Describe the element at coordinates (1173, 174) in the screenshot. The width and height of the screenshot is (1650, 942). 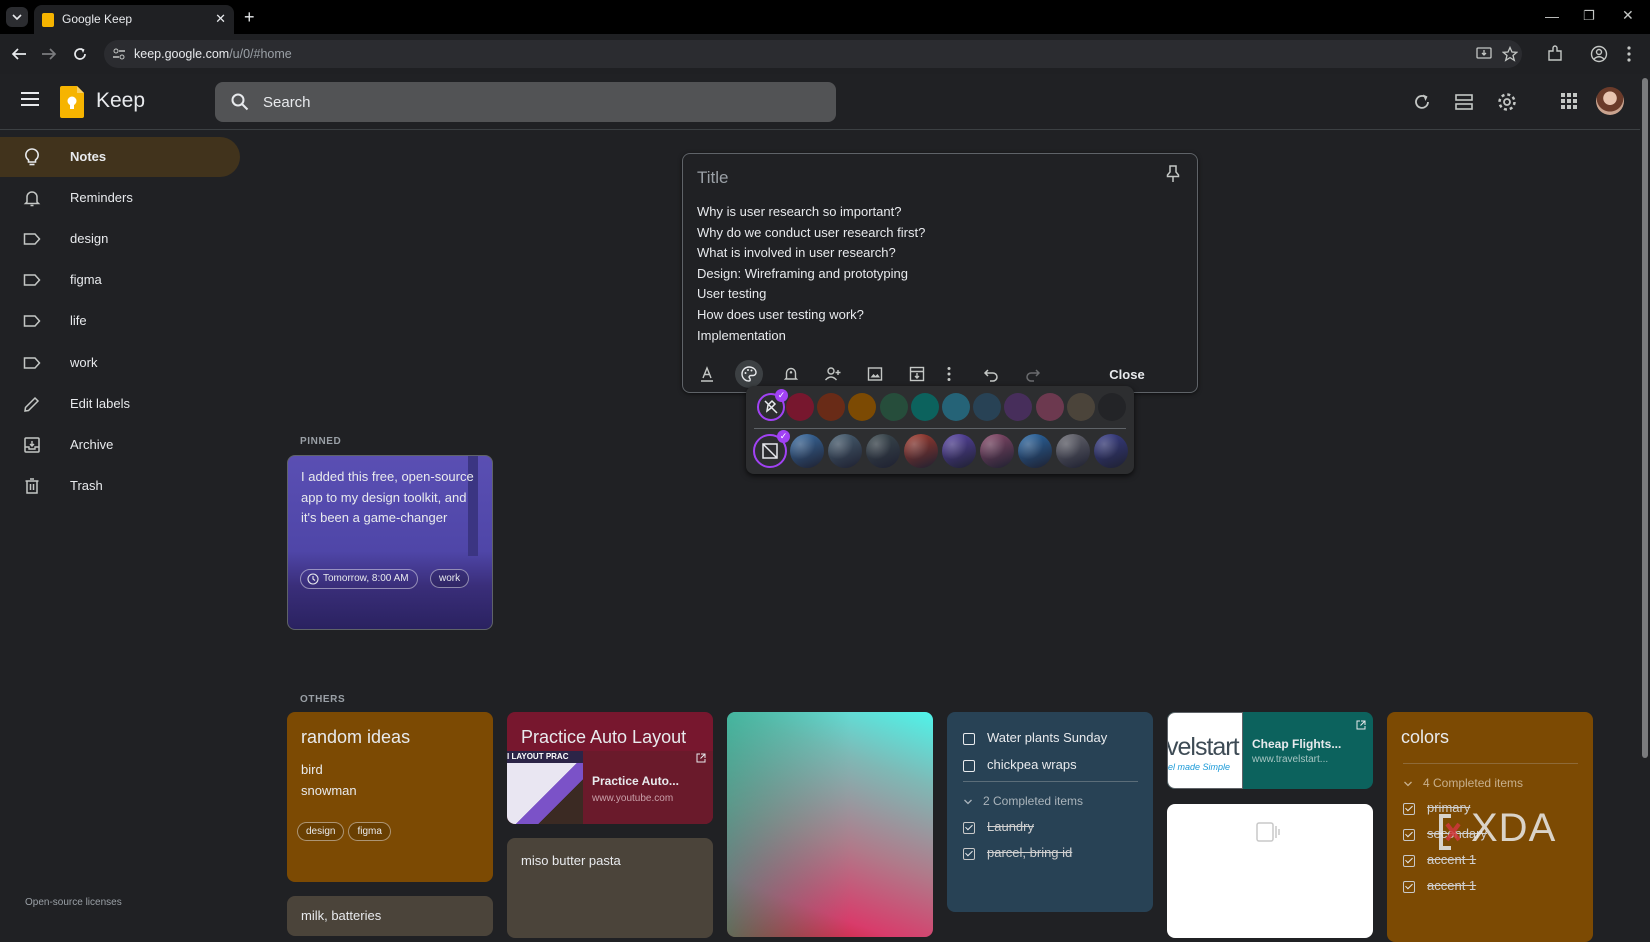
I see `pin-icon` at that location.